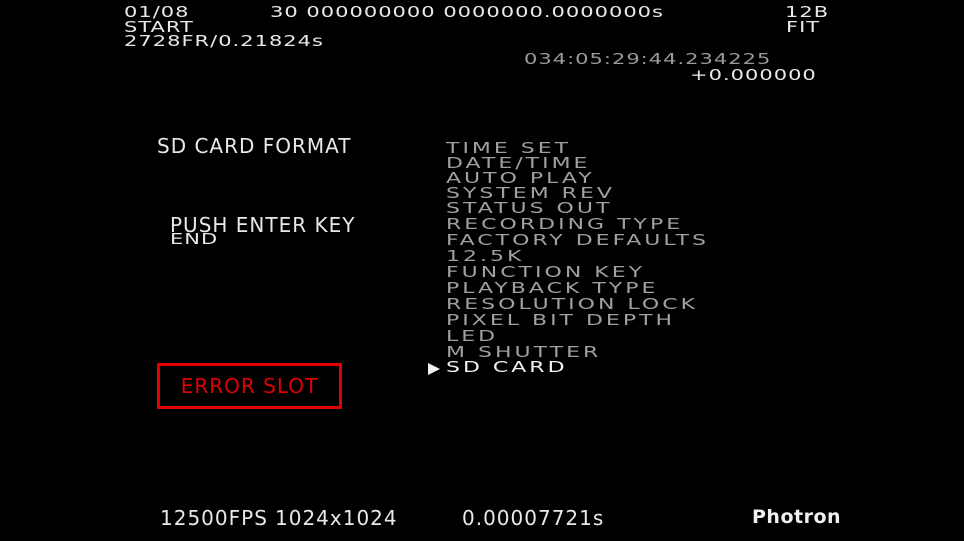 The height and width of the screenshot is (541, 964). Describe the element at coordinates (336, 518) in the screenshot. I see `resolution-readout: 1024x1024` at that location.